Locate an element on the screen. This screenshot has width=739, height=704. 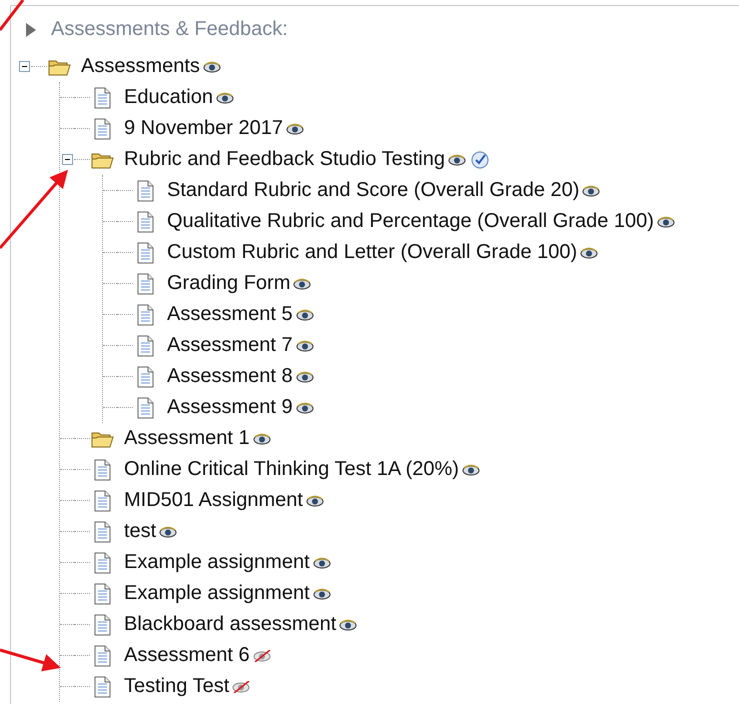
tree-item-label: Education is located at coordinates (168, 97).